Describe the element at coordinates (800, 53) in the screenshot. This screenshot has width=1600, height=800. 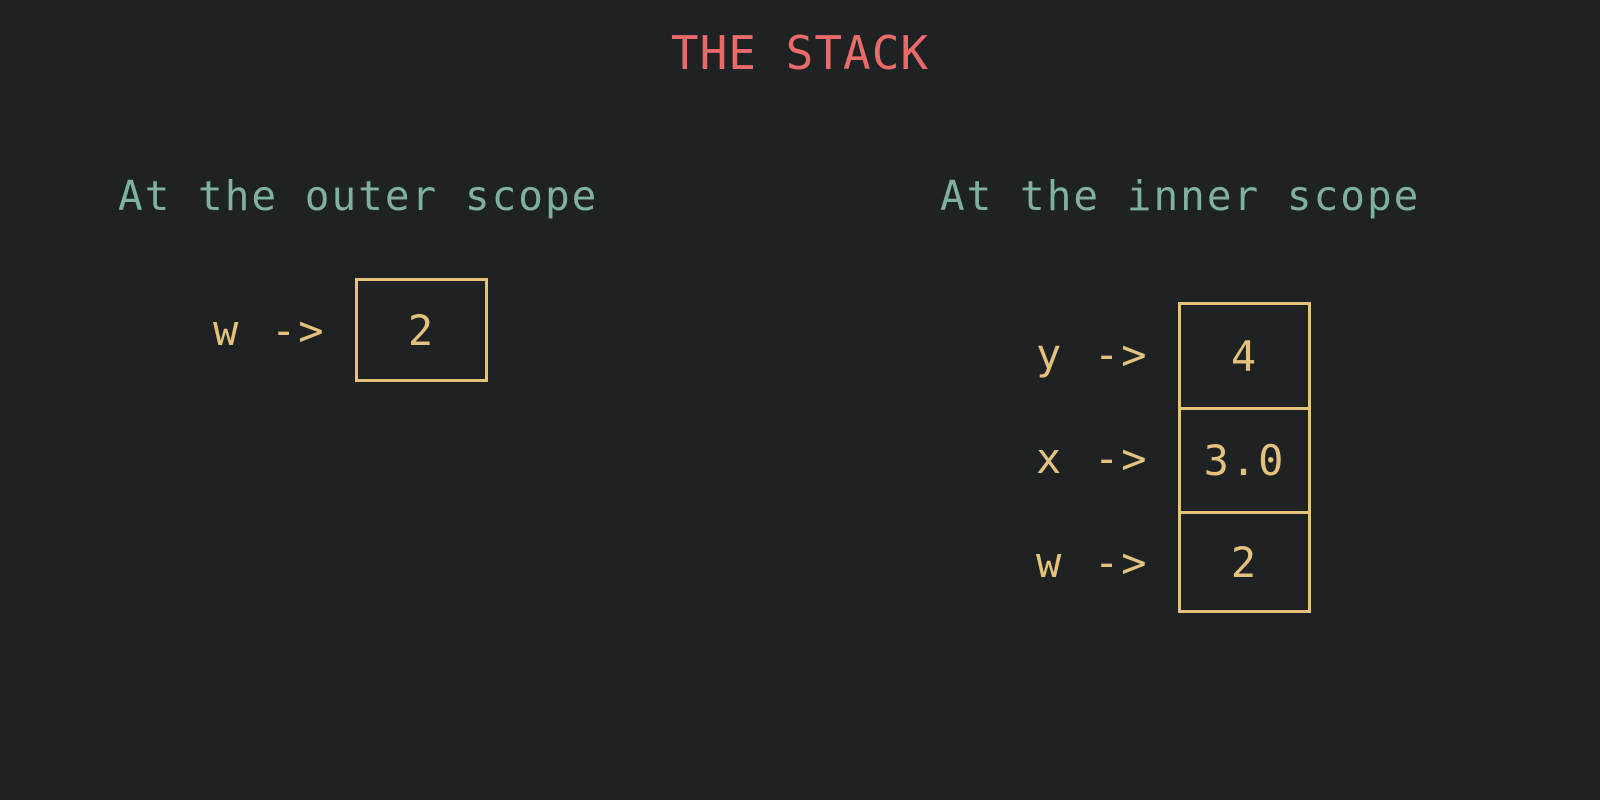
I see `page-title: THE STACK` at that location.